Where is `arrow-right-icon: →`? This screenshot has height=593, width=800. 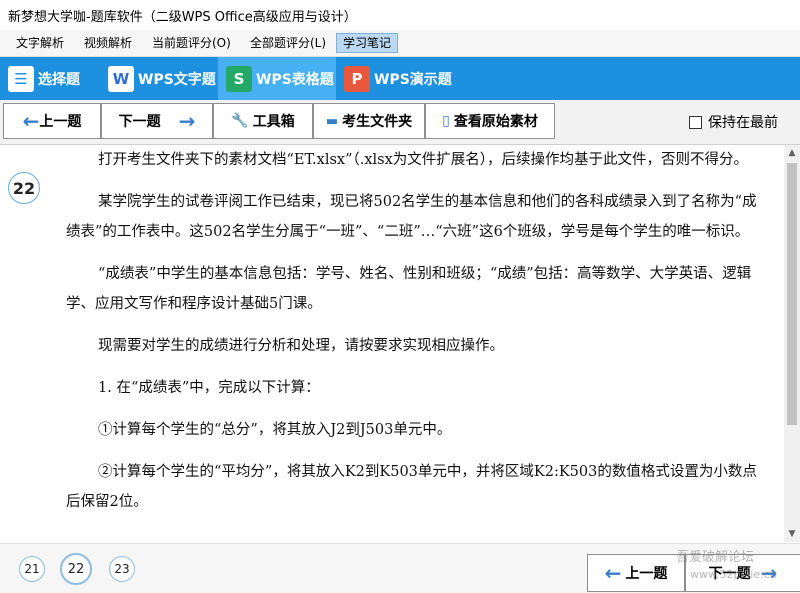 arrow-right-icon: → is located at coordinates (187, 121).